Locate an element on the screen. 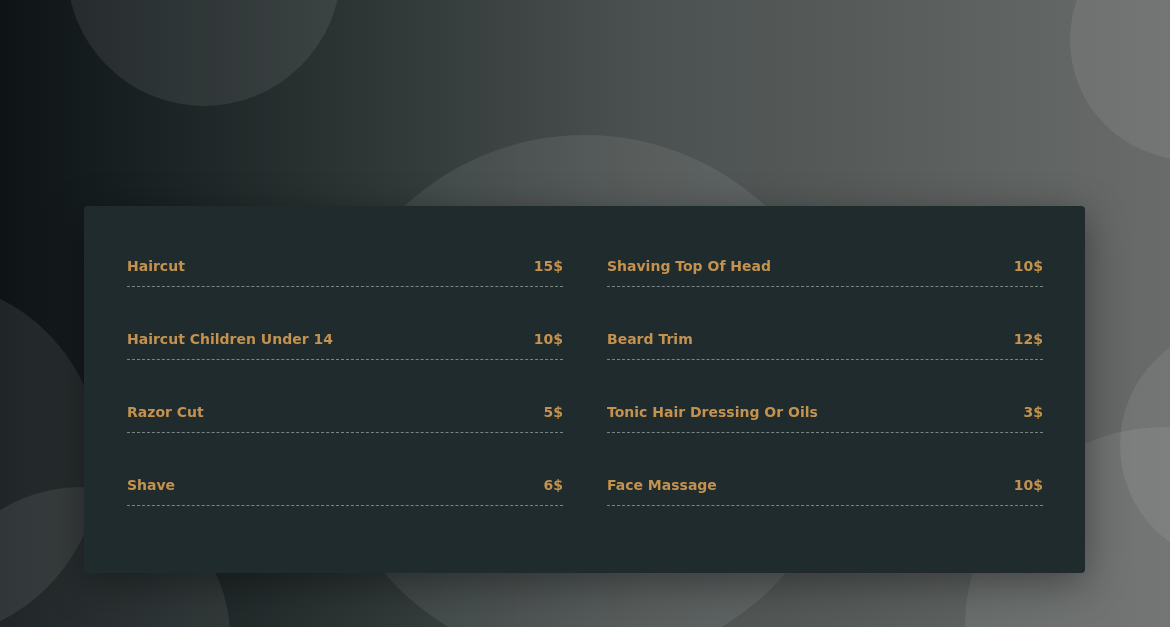  service-price: 3$ is located at coordinates (1033, 412).